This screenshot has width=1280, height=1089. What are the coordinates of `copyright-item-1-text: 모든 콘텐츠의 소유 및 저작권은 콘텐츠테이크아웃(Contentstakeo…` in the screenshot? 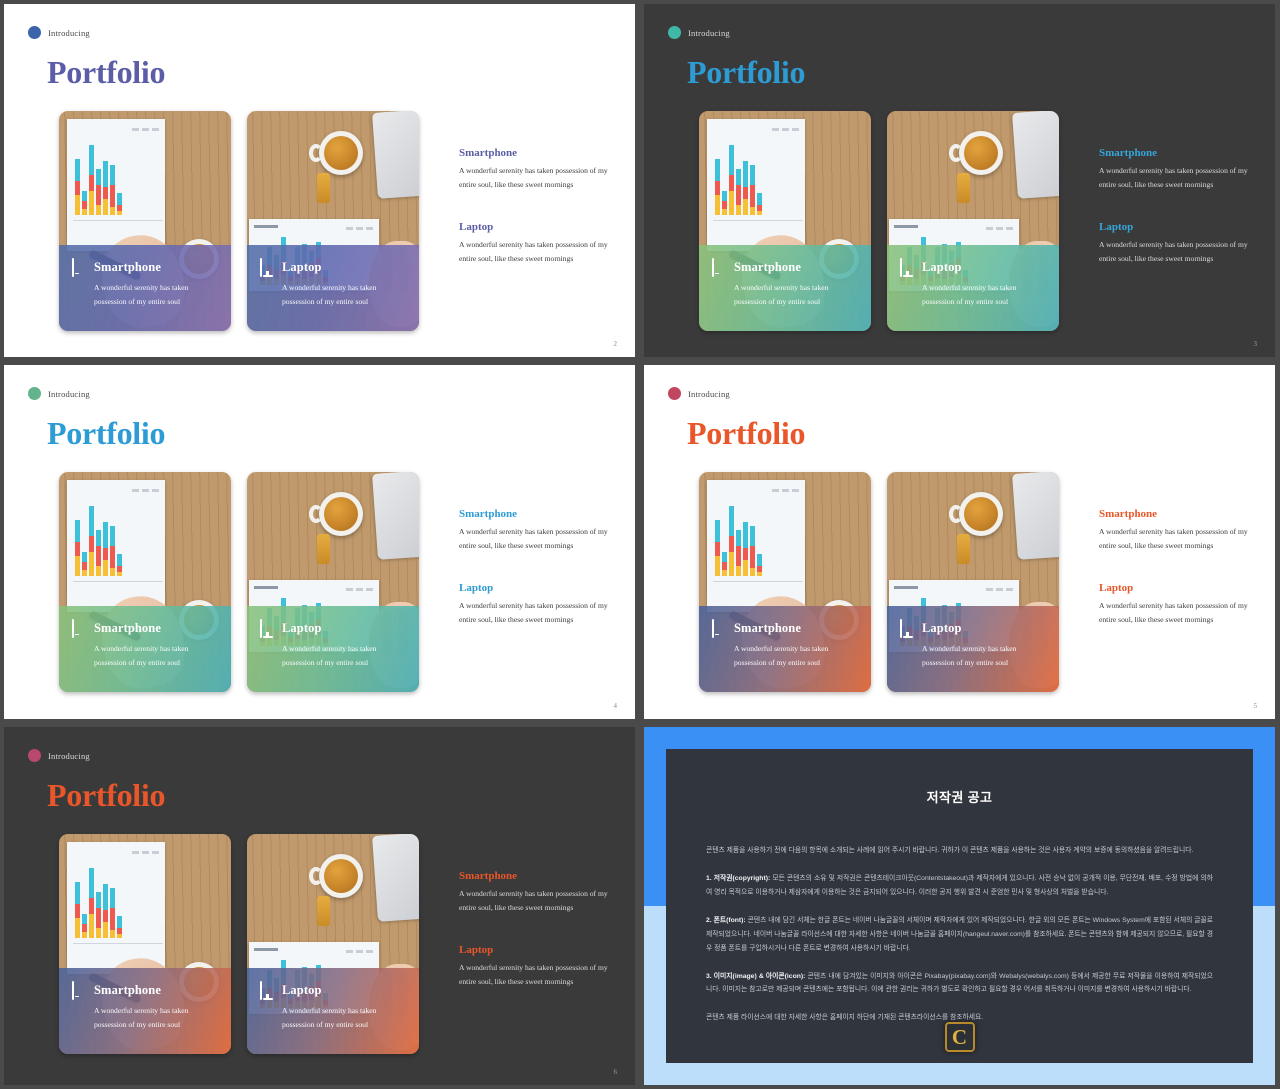 It's located at (959, 885).